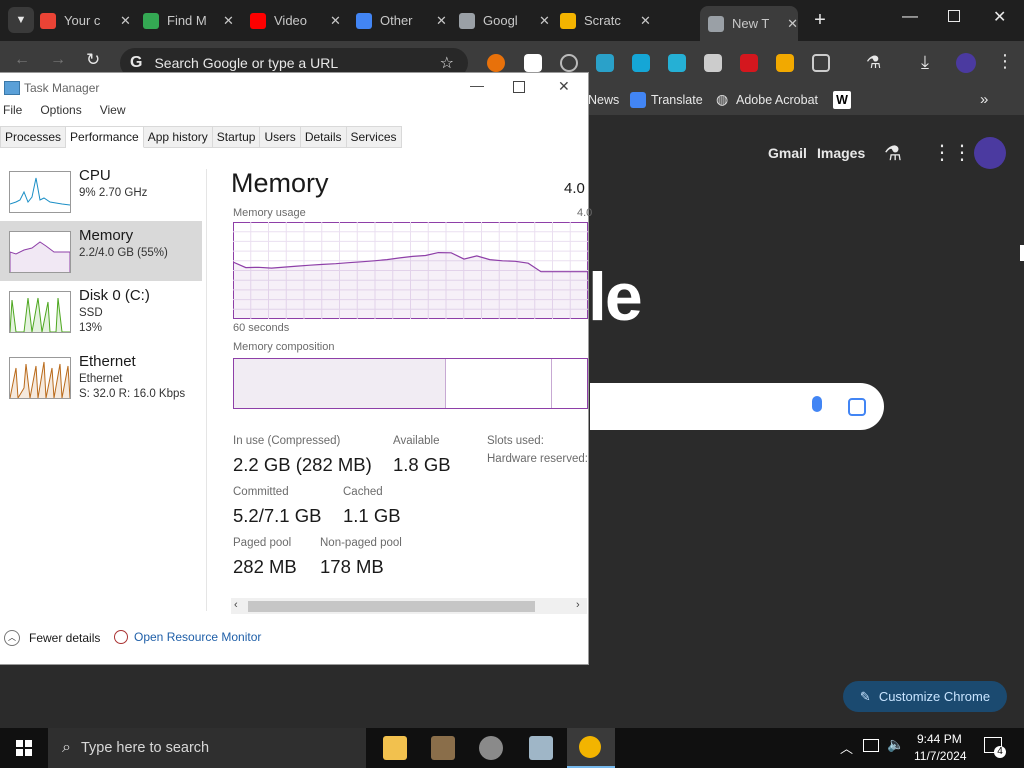 The width and height of the screenshot is (1024, 768). Describe the element at coordinates (777, 100) in the screenshot. I see `bookmark-adobe-acrobat: Adobe Acrobat` at that location.